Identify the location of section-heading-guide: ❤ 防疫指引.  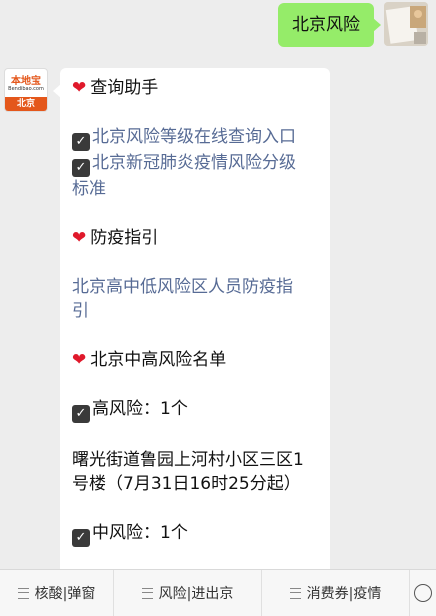
(195, 238).